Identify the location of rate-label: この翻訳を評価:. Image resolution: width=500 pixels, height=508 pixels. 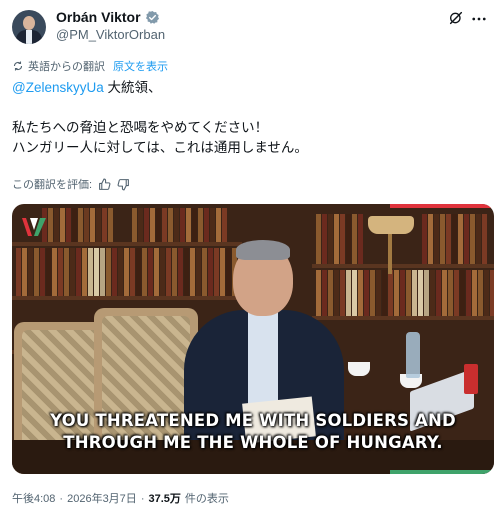
(52, 185).